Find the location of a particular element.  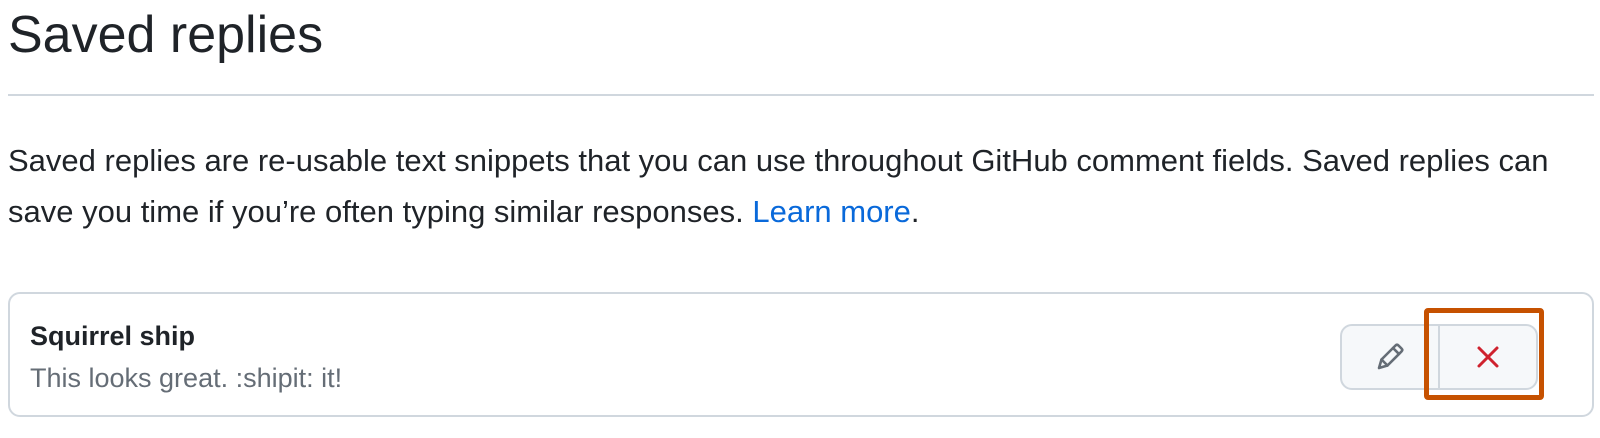

delete-saved-reply-button is located at coordinates (1488, 357).